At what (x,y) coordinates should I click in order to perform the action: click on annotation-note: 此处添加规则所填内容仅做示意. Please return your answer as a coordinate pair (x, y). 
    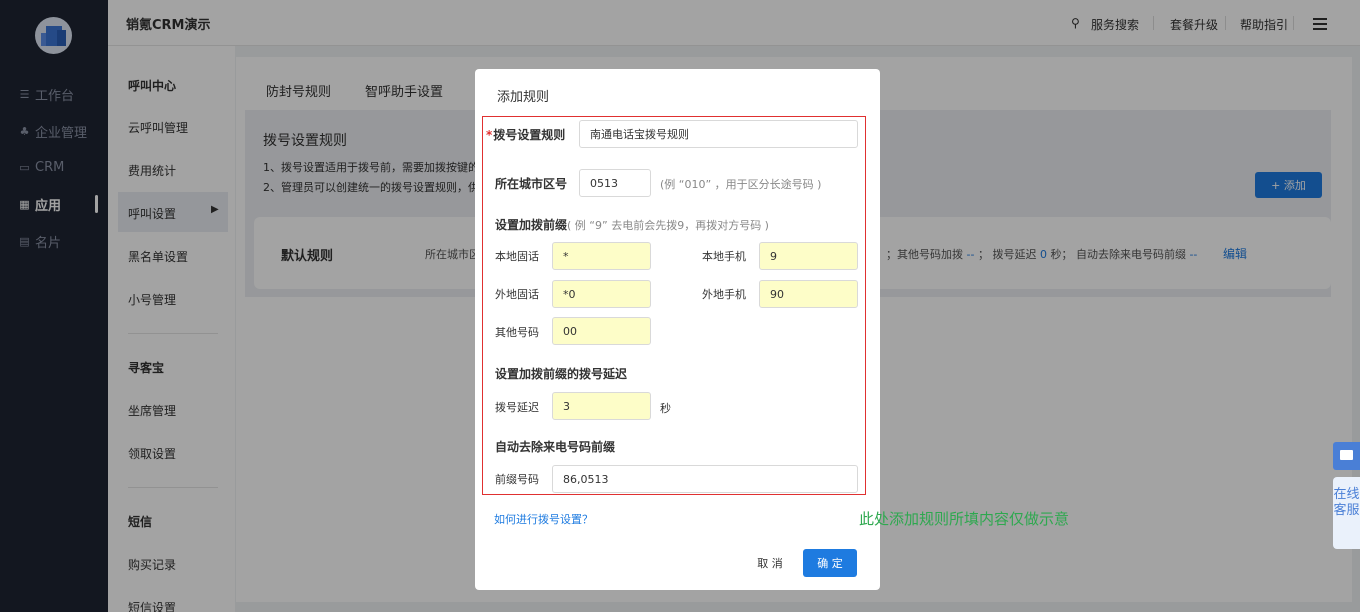
    Looking at the image, I should click on (964, 519).